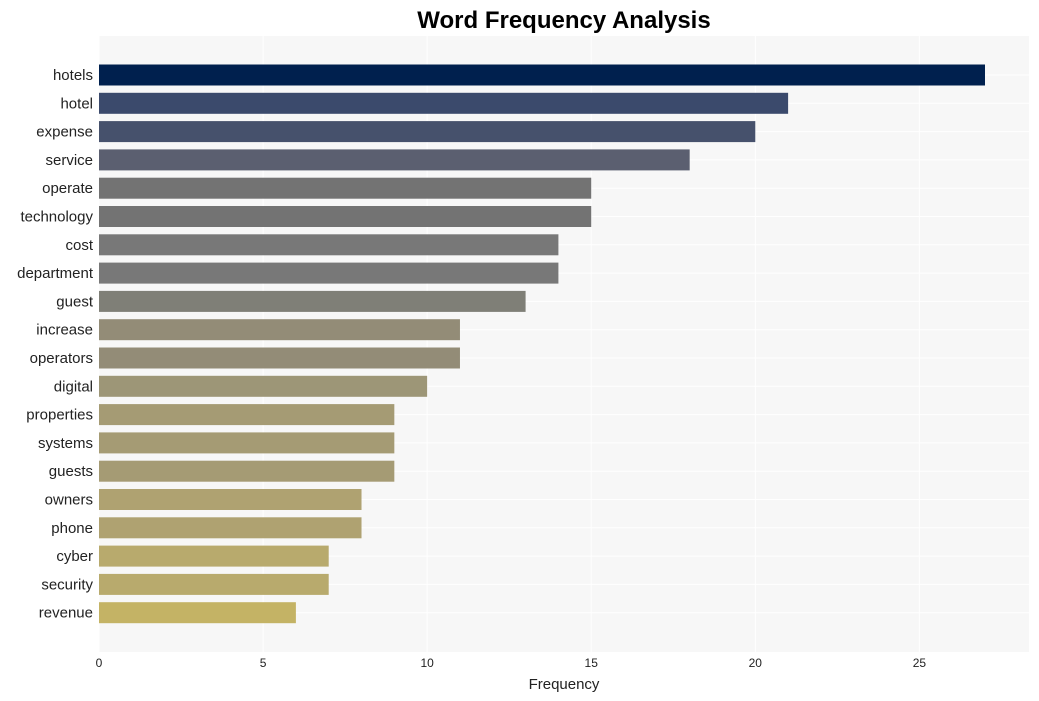 The height and width of the screenshot is (701, 1039). What do you see at coordinates (345, 188) in the screenshot?
I see `bar-operate` at bounding box center [345, 188].